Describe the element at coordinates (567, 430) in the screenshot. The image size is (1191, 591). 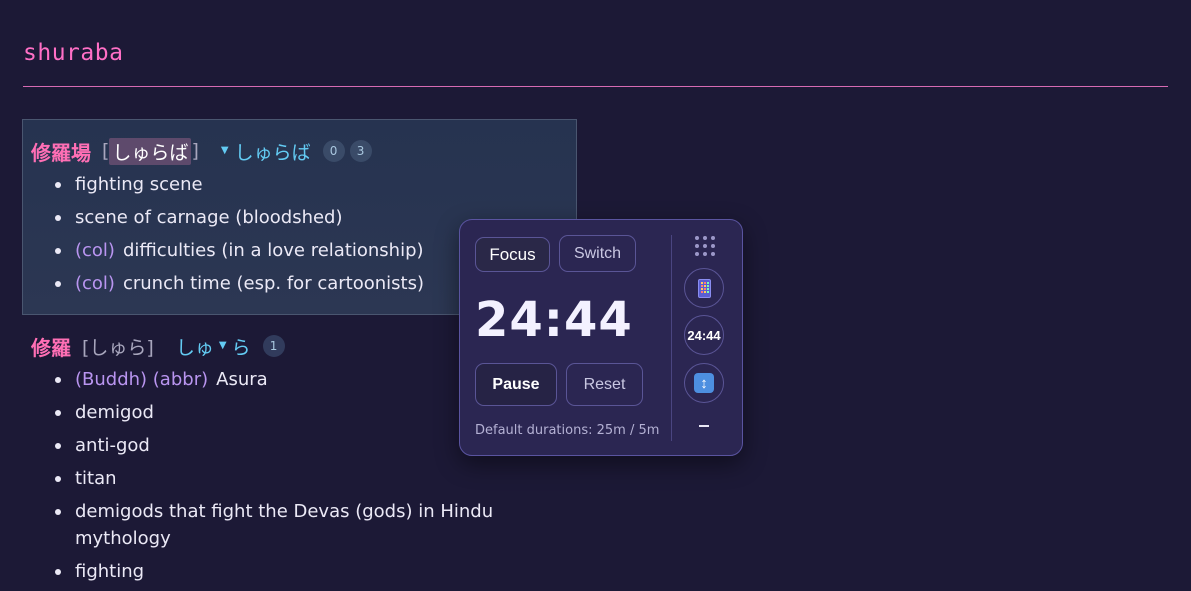
I see `default-durations-text: Default durations: 25m / 5m` at that location.